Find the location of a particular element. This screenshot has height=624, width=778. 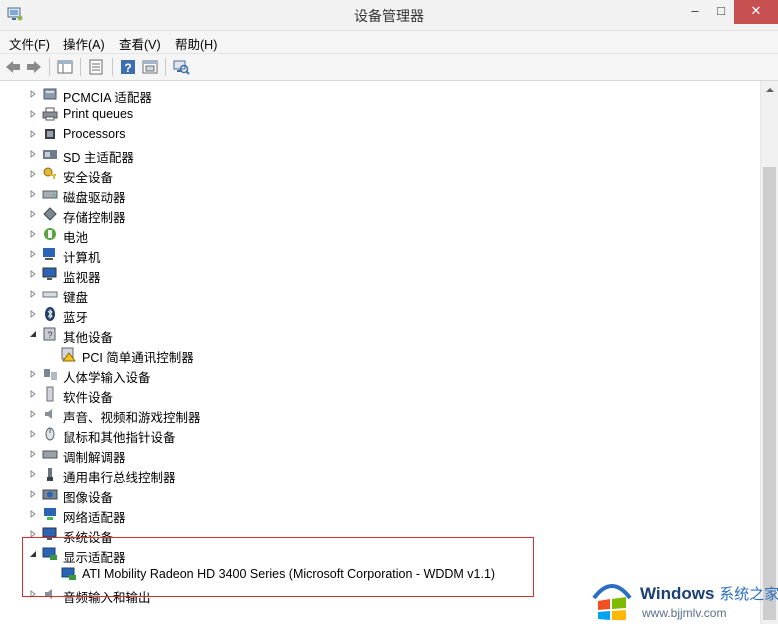

watermark-brand-en: Windows is located at coordinates (677, 593).